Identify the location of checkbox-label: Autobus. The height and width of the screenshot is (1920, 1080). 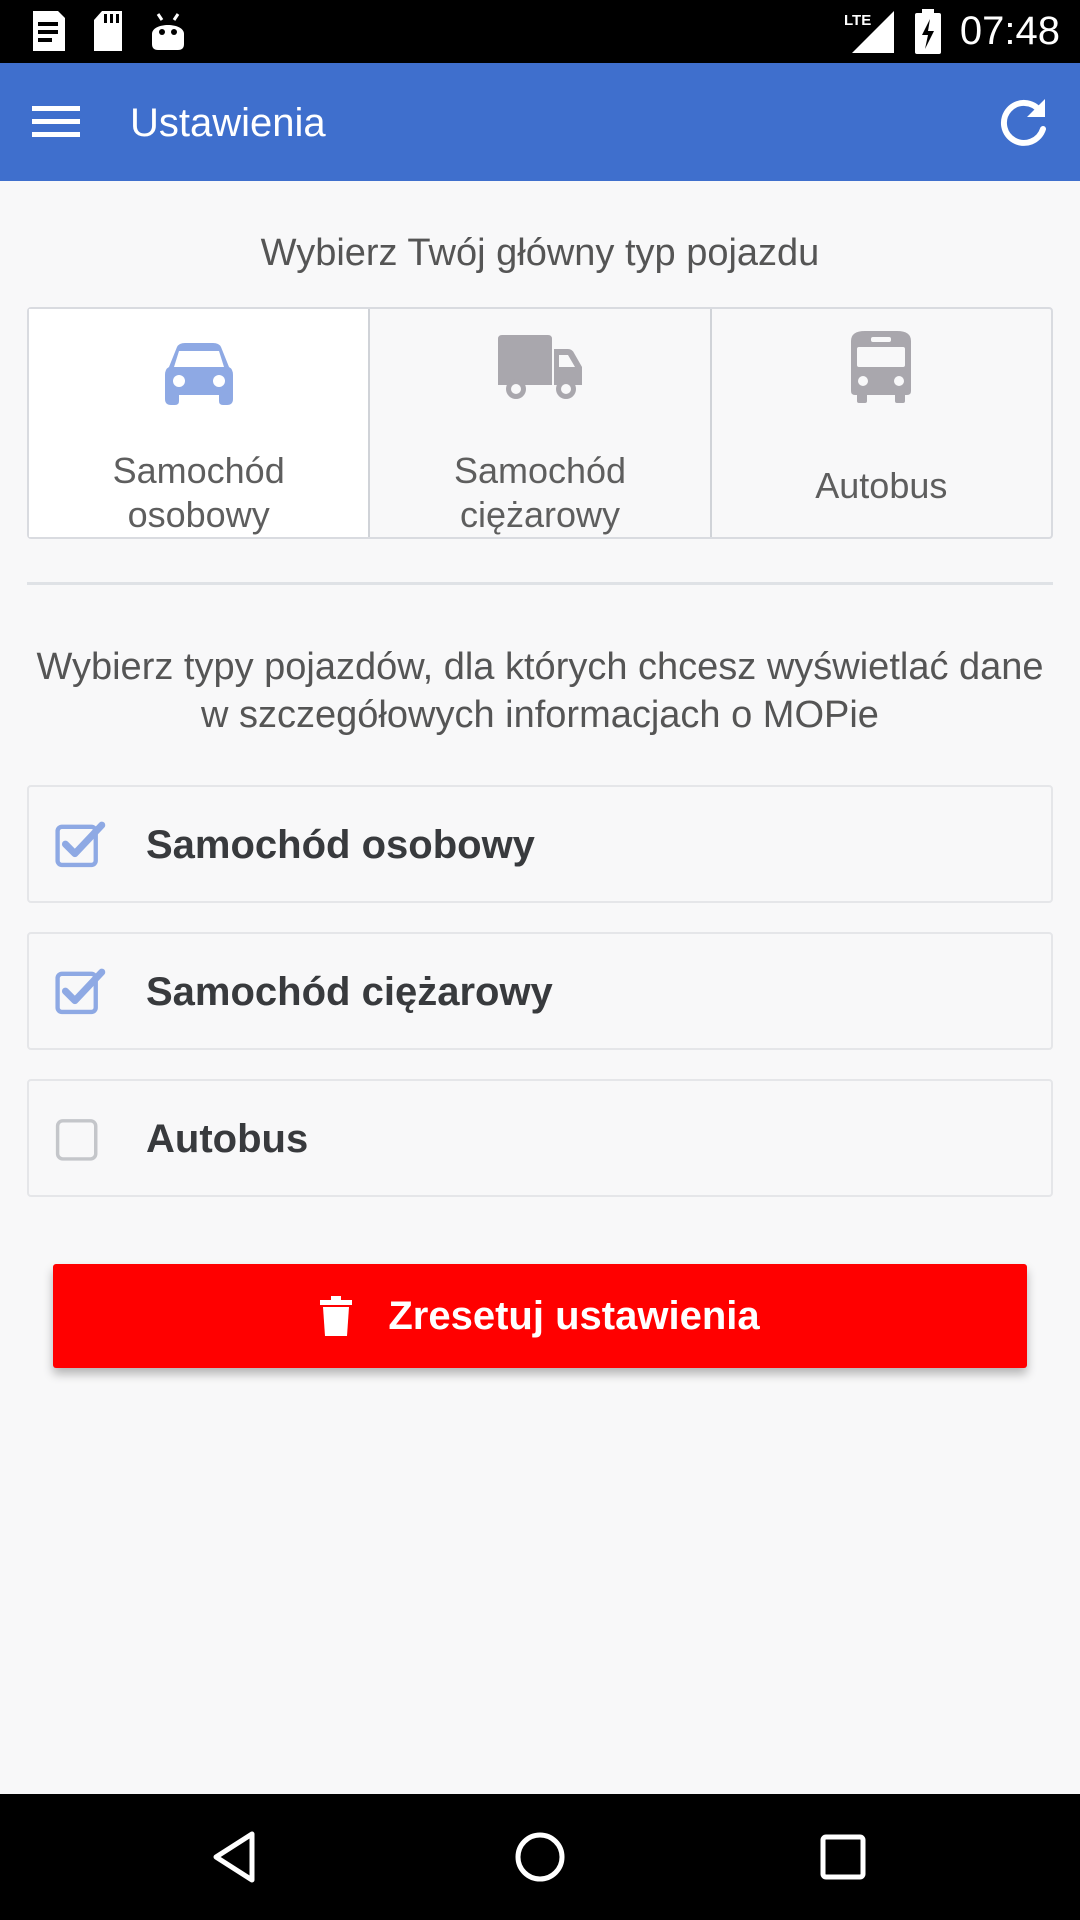
(227, 1139).